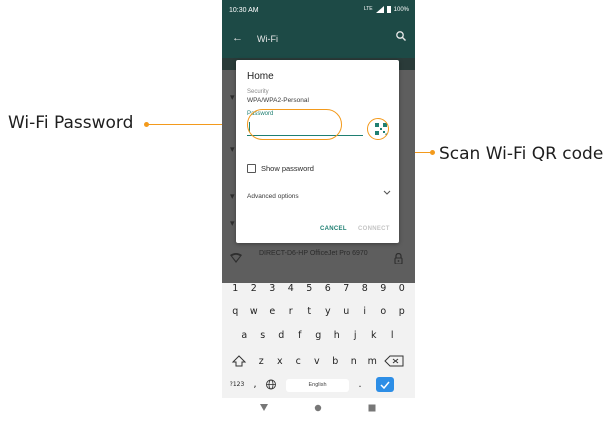  What do you see at coordinates (402, 311) in the screenshot?
I see `key-p: p` at bounding box center [402, 311].